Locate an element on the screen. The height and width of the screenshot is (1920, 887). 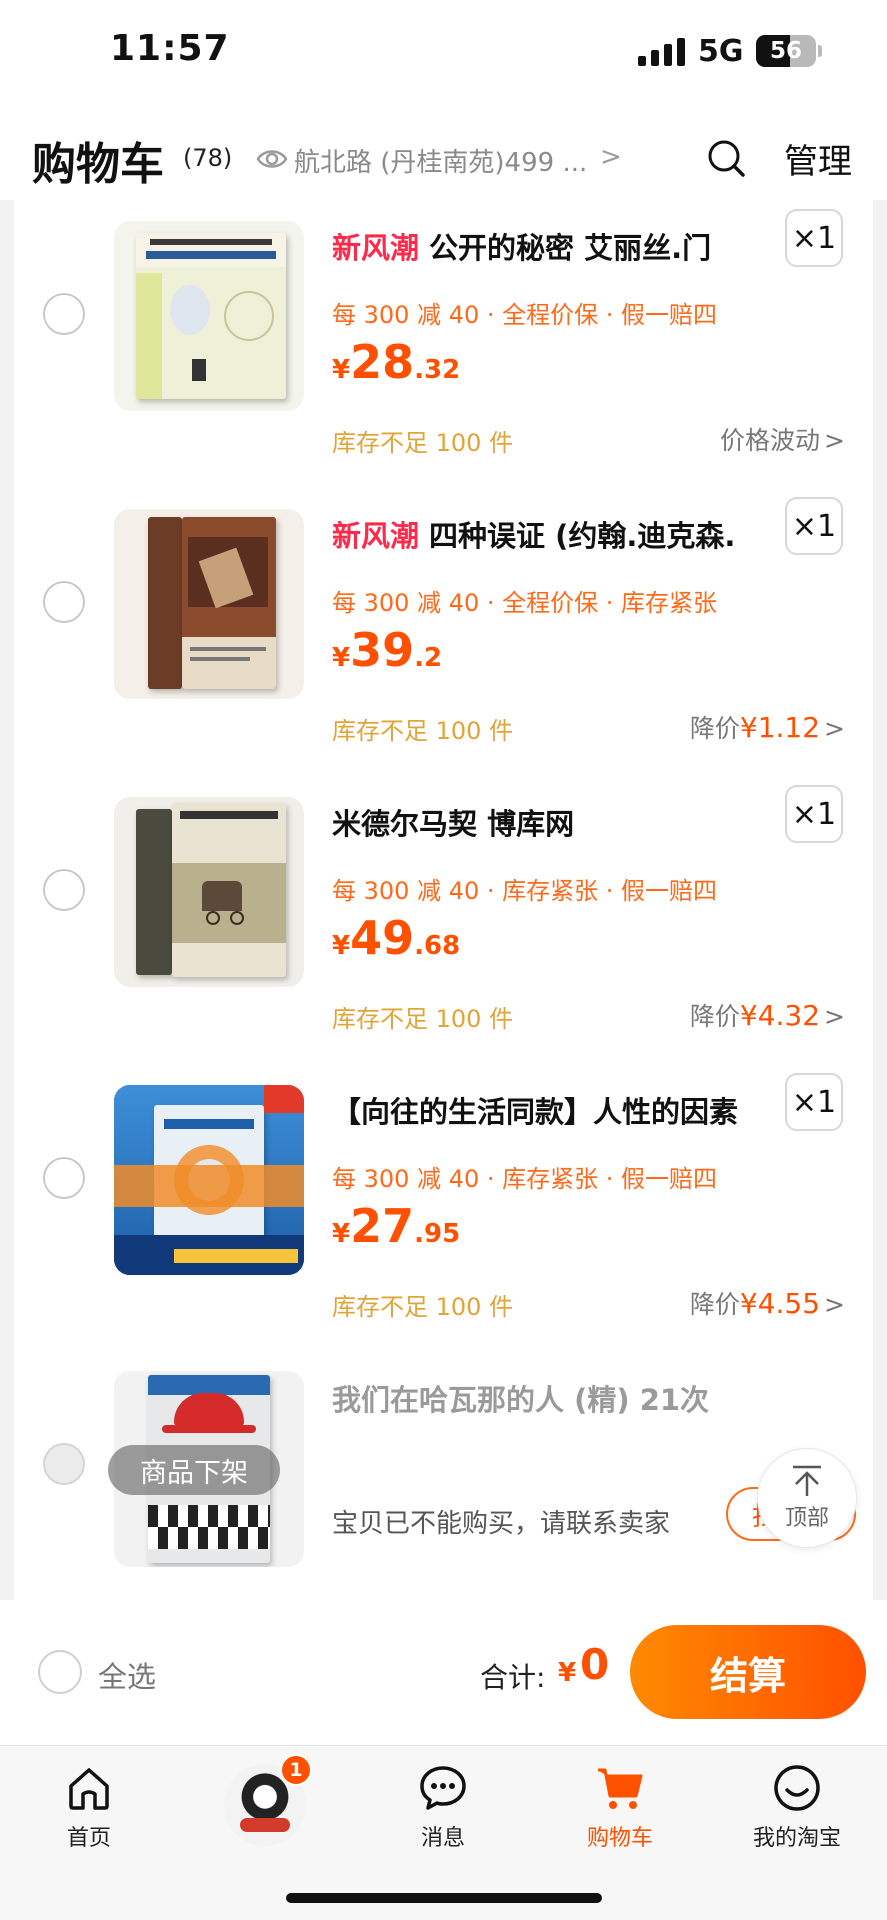
battery-percent: 56 is located at coordinates (785, 51).